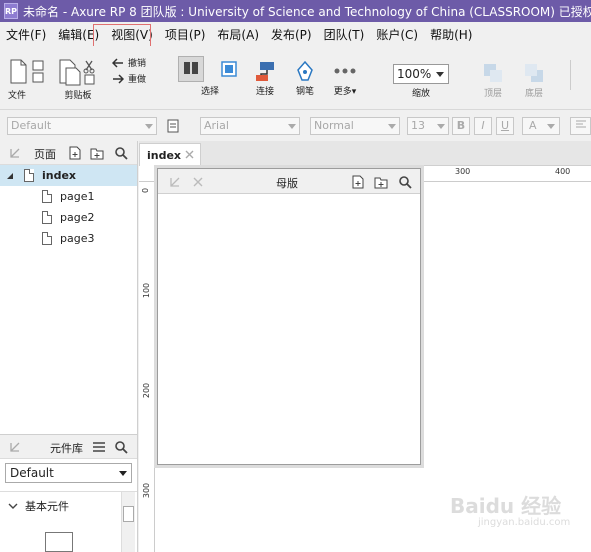  Describe the element at coordinates (355, 126) in the screenshot. I see `font-weight-select: Normal` at that location.